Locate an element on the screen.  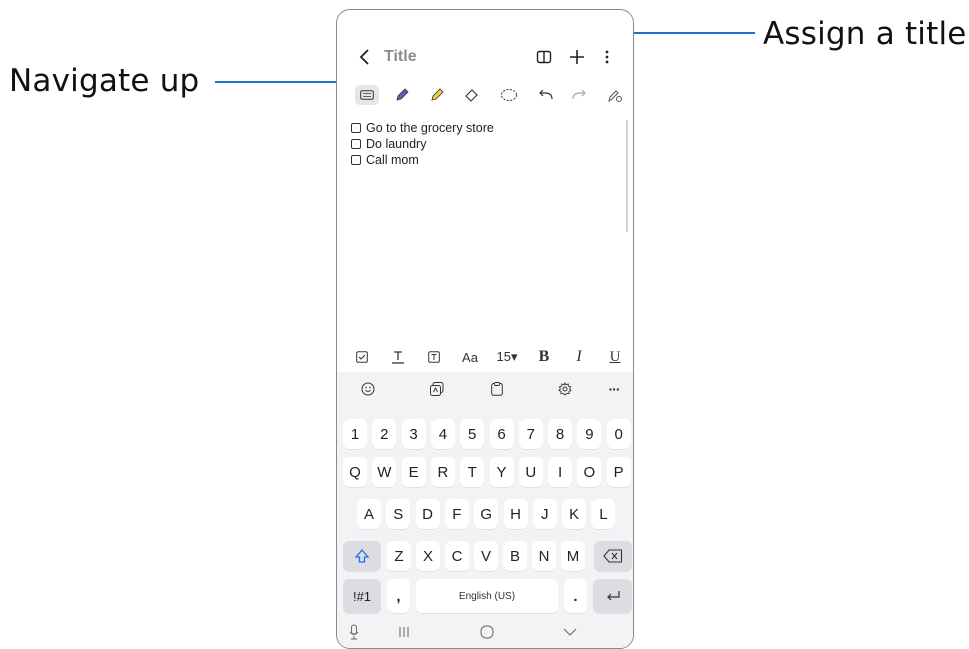
font-style-button: Aa is located at coordinates (470, 357).